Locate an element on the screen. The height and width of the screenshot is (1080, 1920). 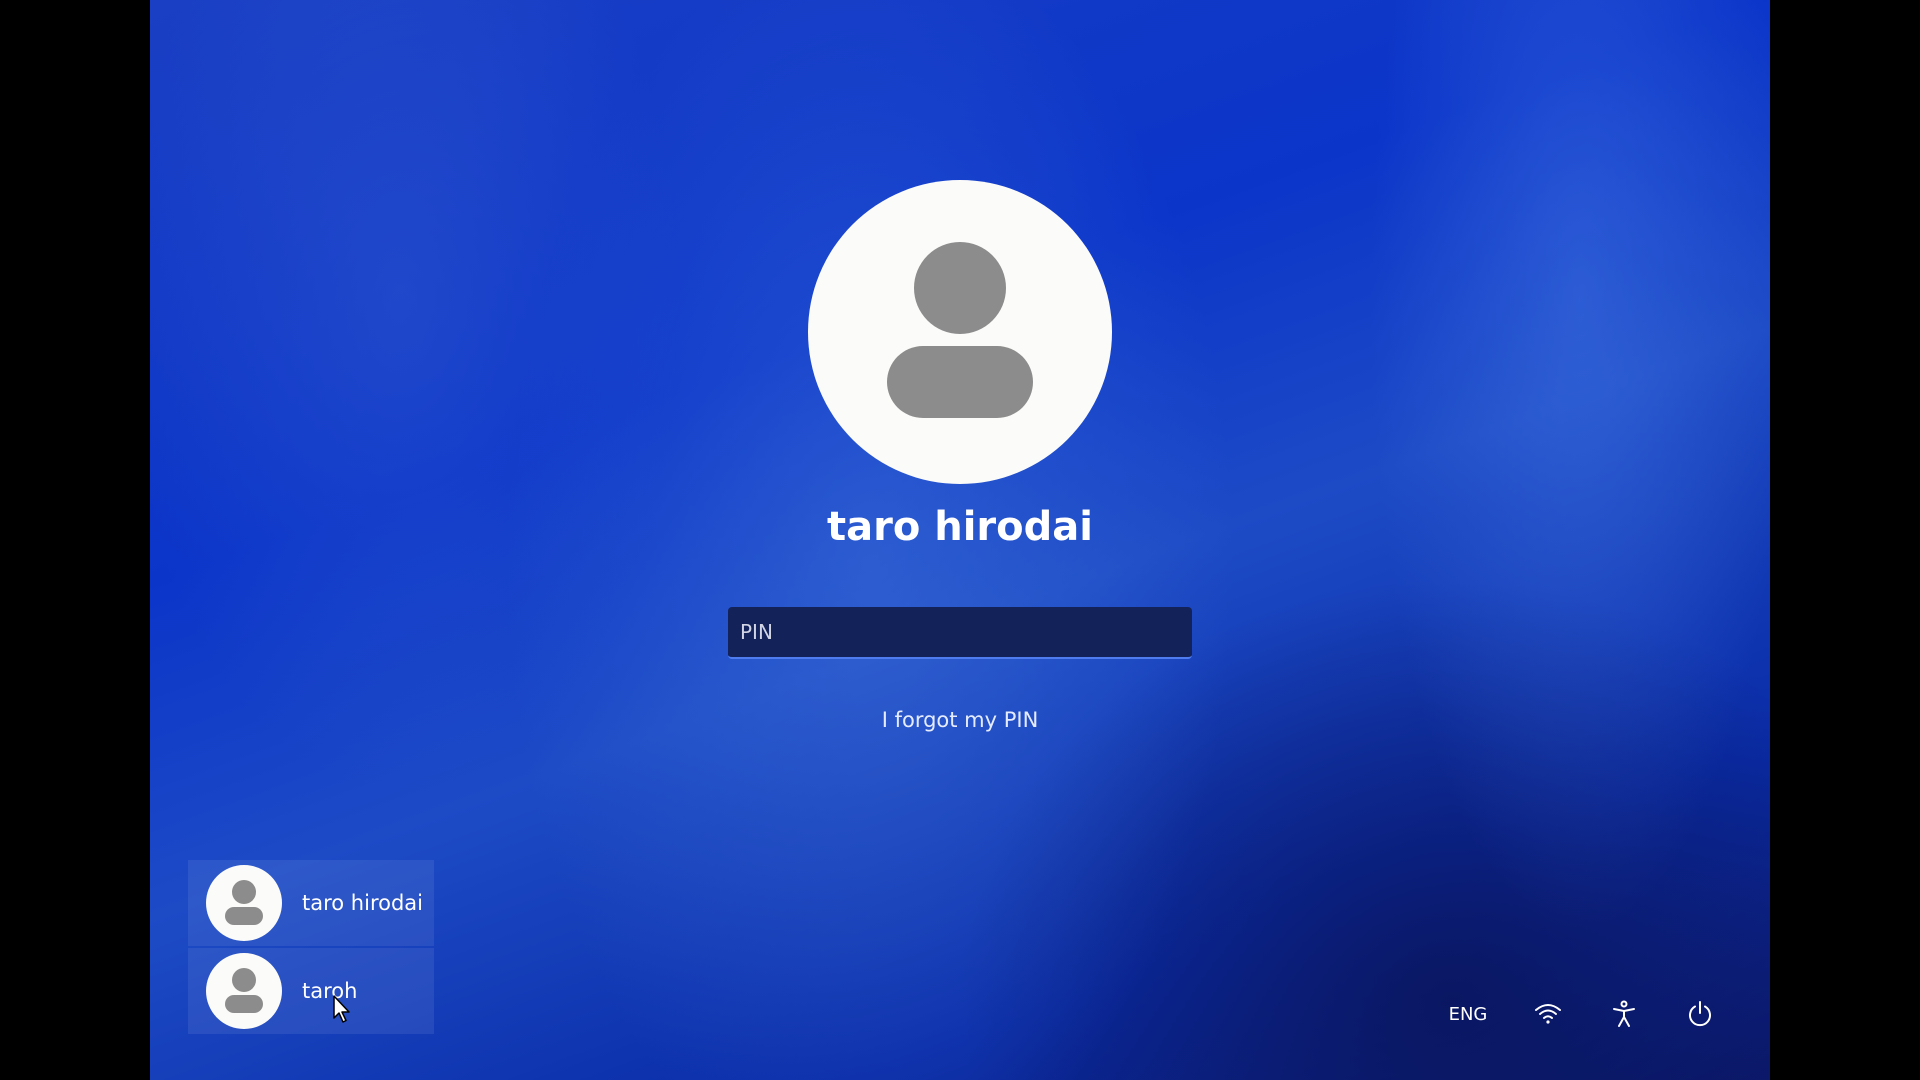
user-list-item-taro-hirodai: taro hirodai is located at coordinates (311, 903).